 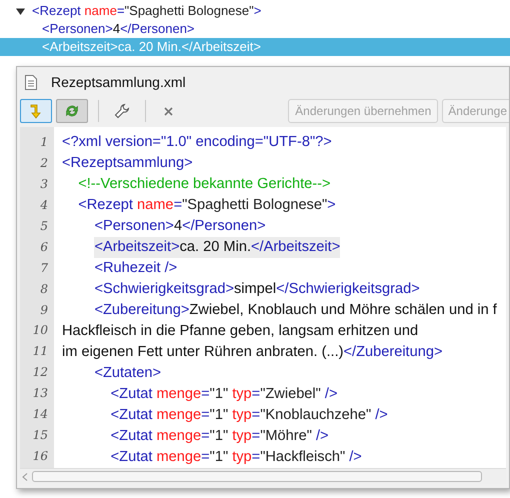 I want to click on line-number: 9, so click(x=44, y=310).